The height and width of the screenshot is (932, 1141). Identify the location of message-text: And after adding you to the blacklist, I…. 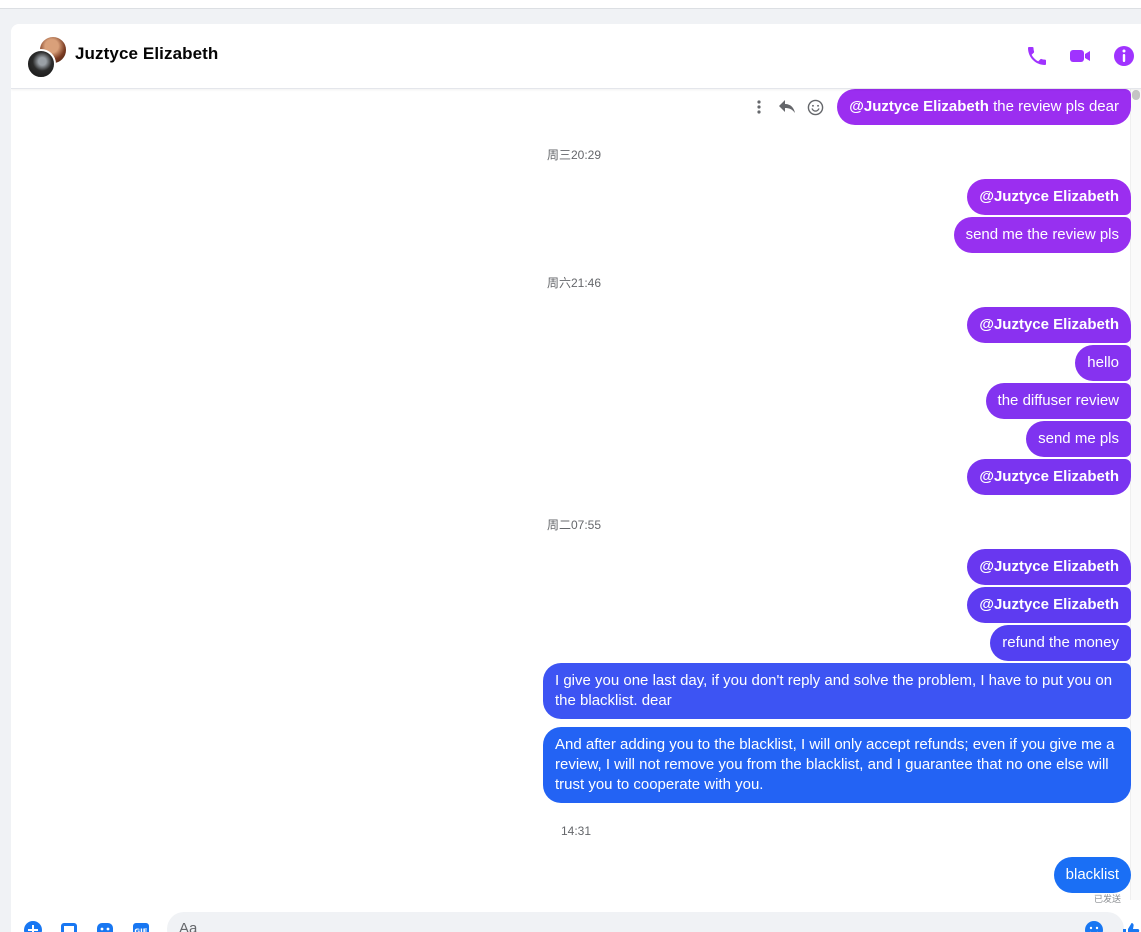
(835, 764).